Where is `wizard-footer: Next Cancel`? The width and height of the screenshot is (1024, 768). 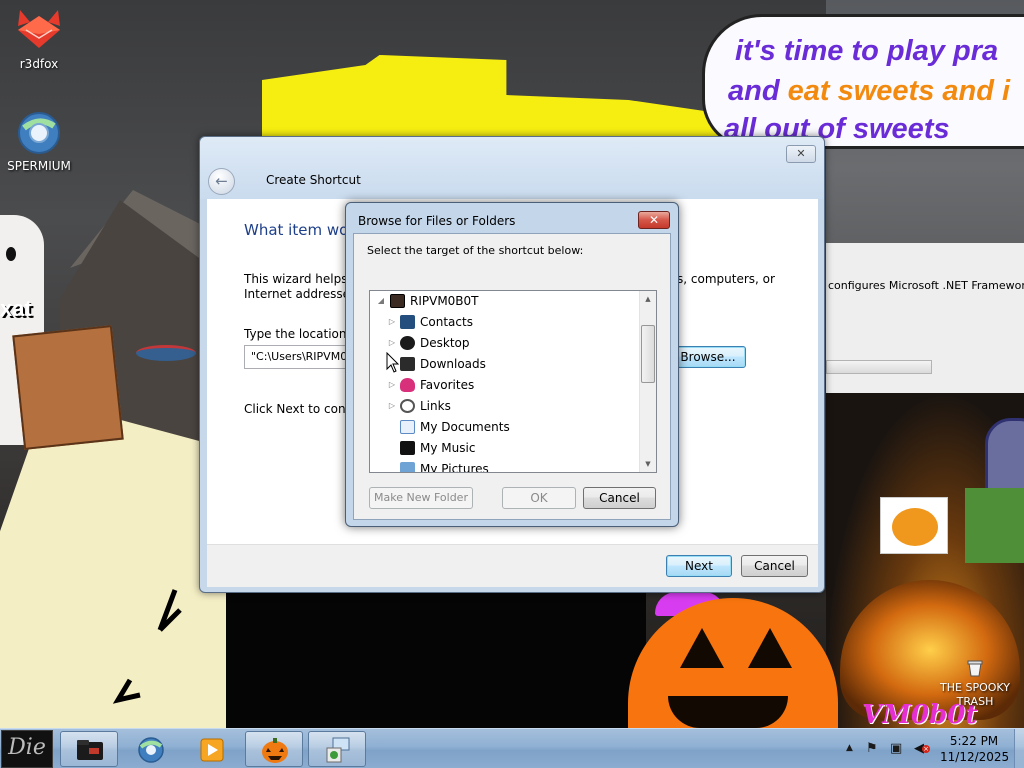
wizard-footer: Next Cancel is located at coordinates (512, 565).